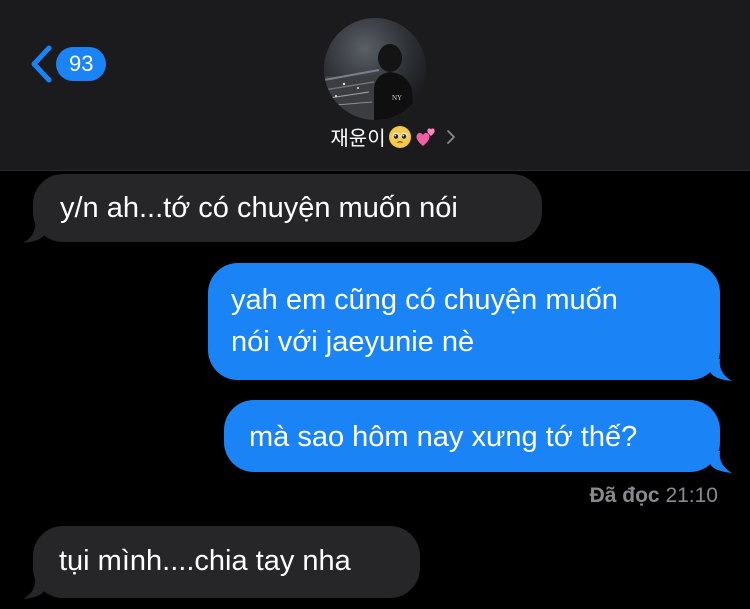  Describe the element at coordinates (425, 136) in the screenshot. I see `two-hearts-icon` at that location.